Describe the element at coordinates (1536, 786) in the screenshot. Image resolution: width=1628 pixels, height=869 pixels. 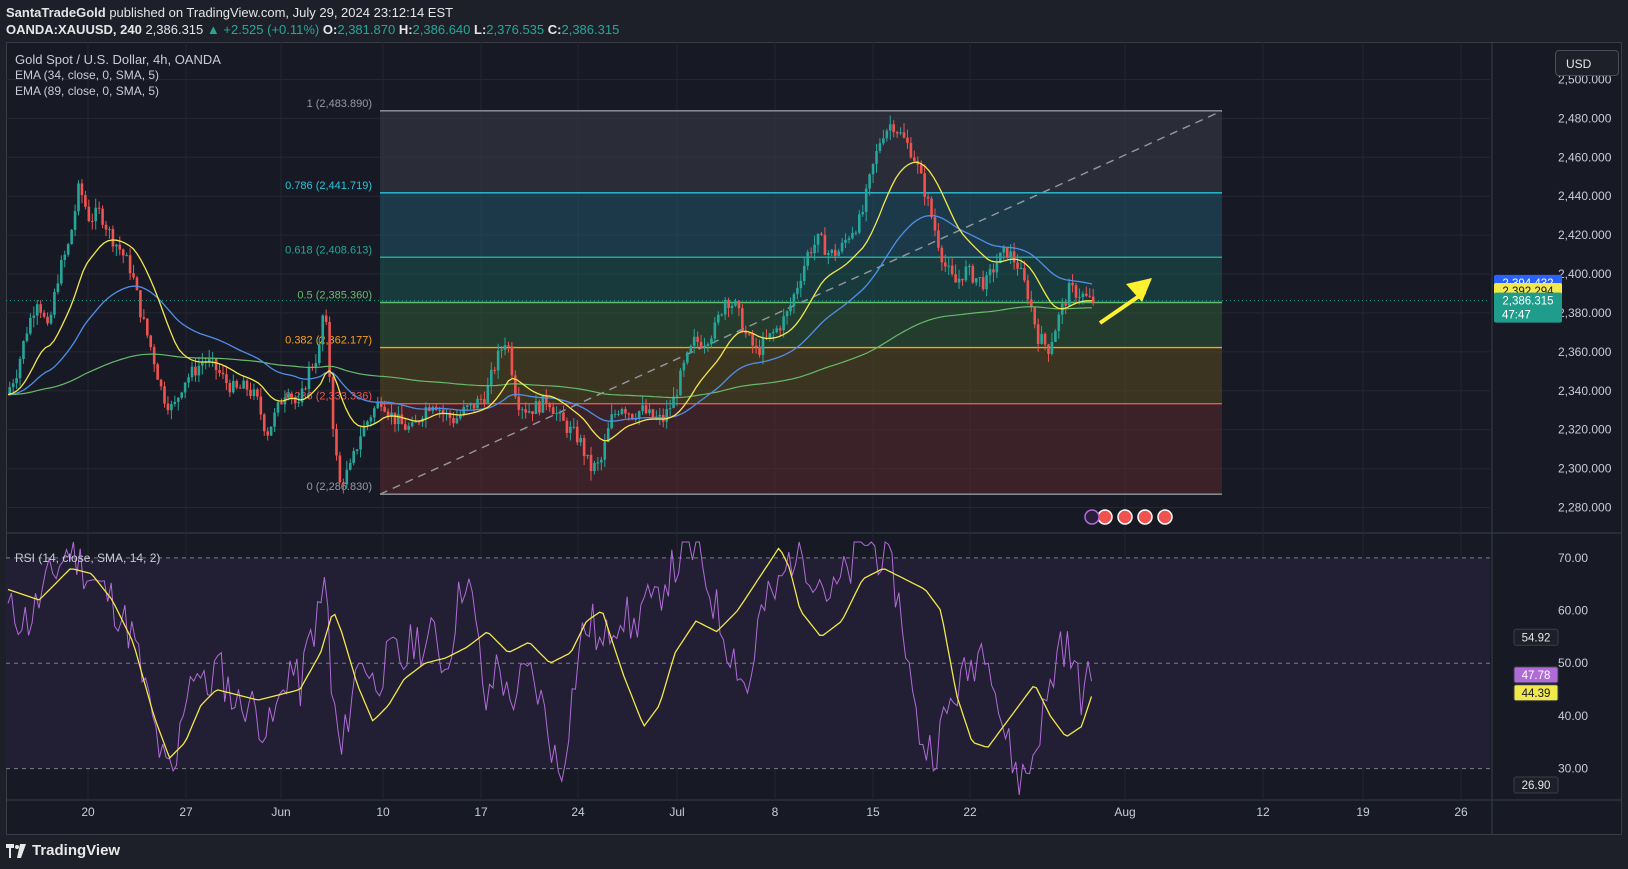
I see `rsi-tag-label: 26.90` at that location.